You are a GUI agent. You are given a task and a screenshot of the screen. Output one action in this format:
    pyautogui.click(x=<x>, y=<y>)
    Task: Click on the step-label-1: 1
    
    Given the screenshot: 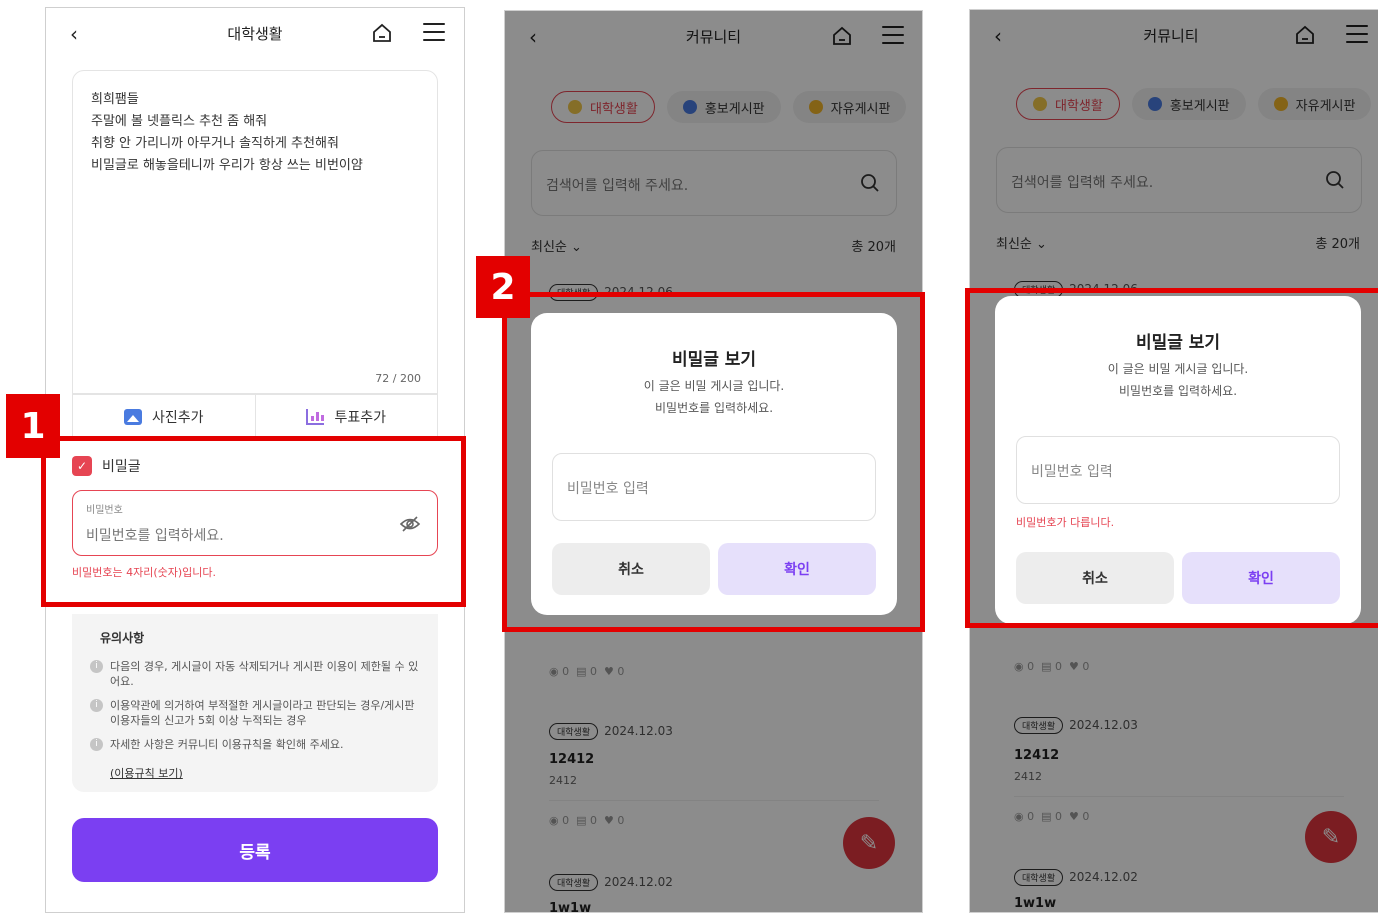 What is the action you would take?
    pyautogui.click(x=33, y=426)
    